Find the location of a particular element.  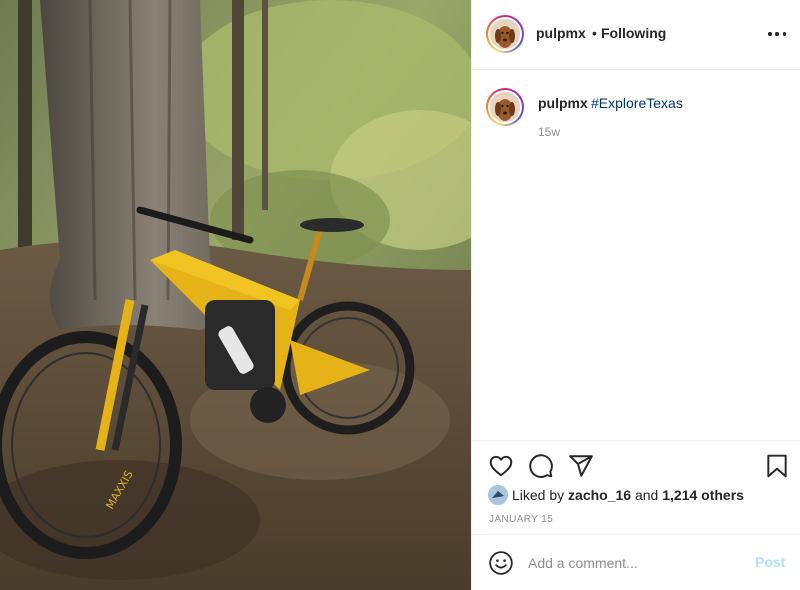

caption-username: pulpmx is located at coordinates (563, 103).